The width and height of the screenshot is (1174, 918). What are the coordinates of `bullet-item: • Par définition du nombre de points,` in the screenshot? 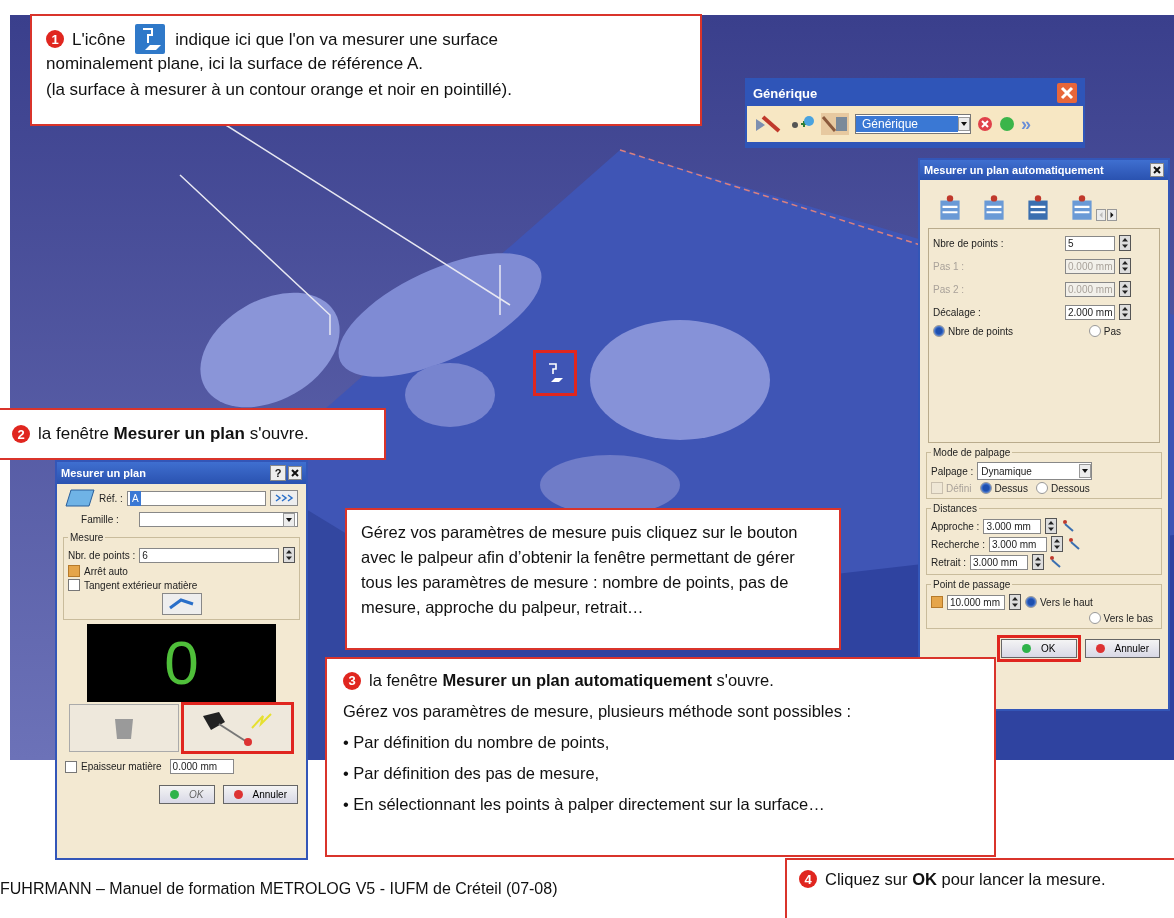 It's located at (477, 742).